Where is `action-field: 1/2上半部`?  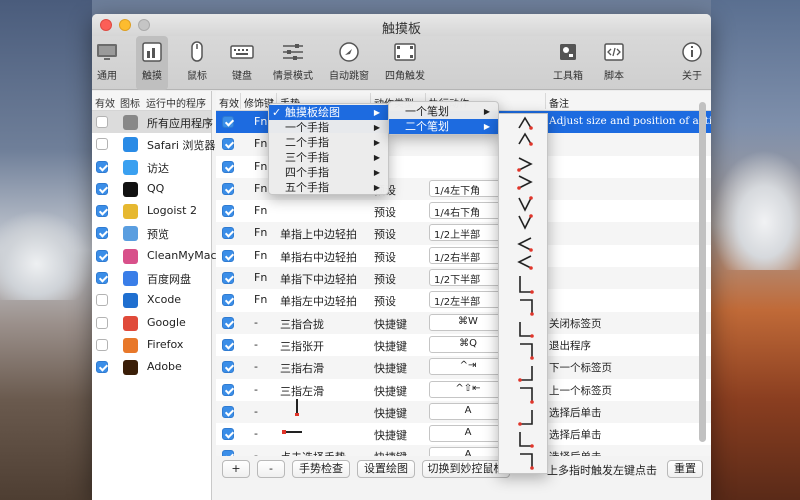
action-field: 1/2上半部 is located at coordinates (468, 233).